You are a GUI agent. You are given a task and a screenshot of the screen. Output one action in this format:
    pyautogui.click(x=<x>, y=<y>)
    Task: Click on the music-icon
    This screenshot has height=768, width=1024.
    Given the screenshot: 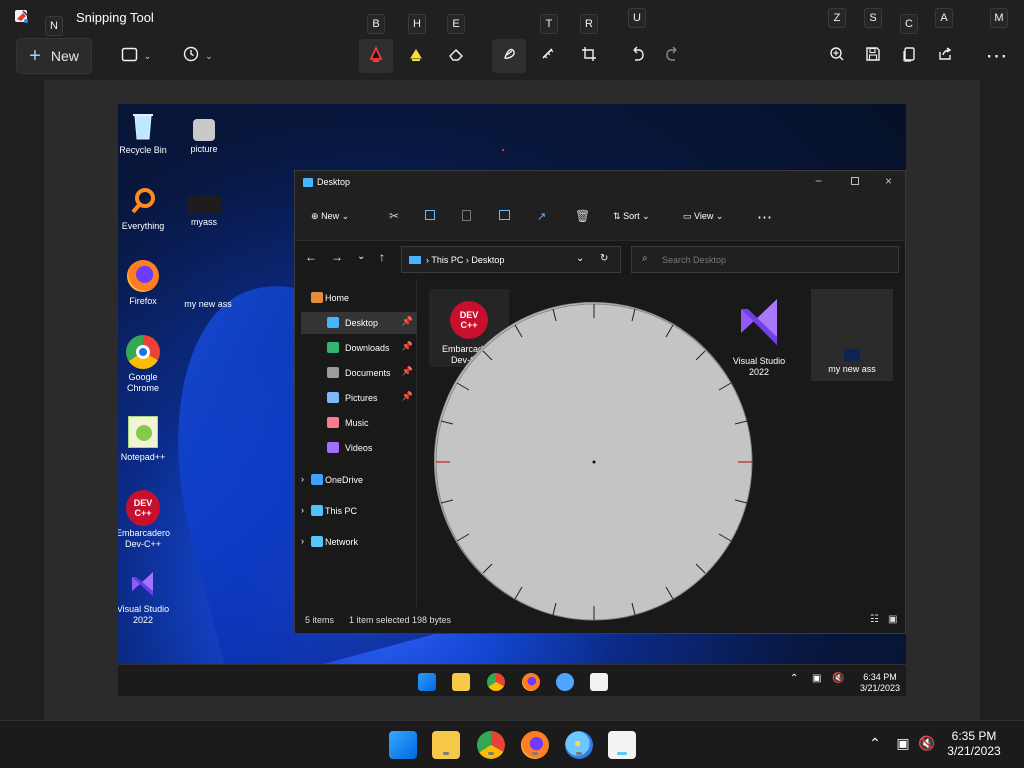 What is the action you would take?
    pyautogui.click(x=333, y=422)
    